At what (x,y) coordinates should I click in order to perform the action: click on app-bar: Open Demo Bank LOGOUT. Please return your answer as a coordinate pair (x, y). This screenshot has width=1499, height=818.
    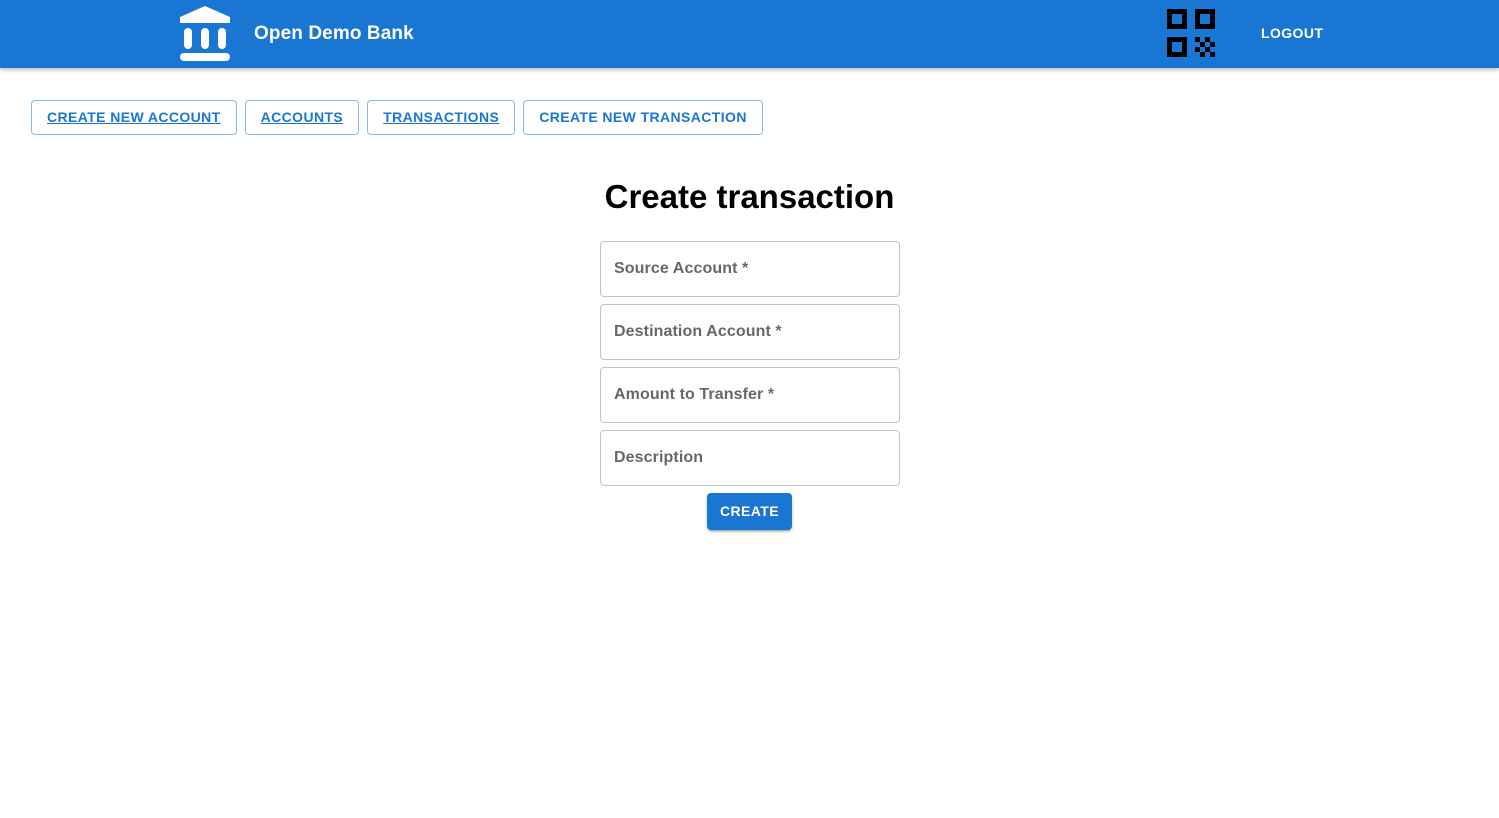
    Looking at the image, I should click on (749, 34).